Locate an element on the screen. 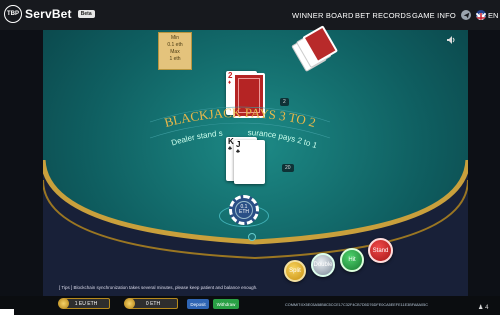 This screenshot has height=315, width=500. max-value: 1 eth is located at coordinates (175, 59).